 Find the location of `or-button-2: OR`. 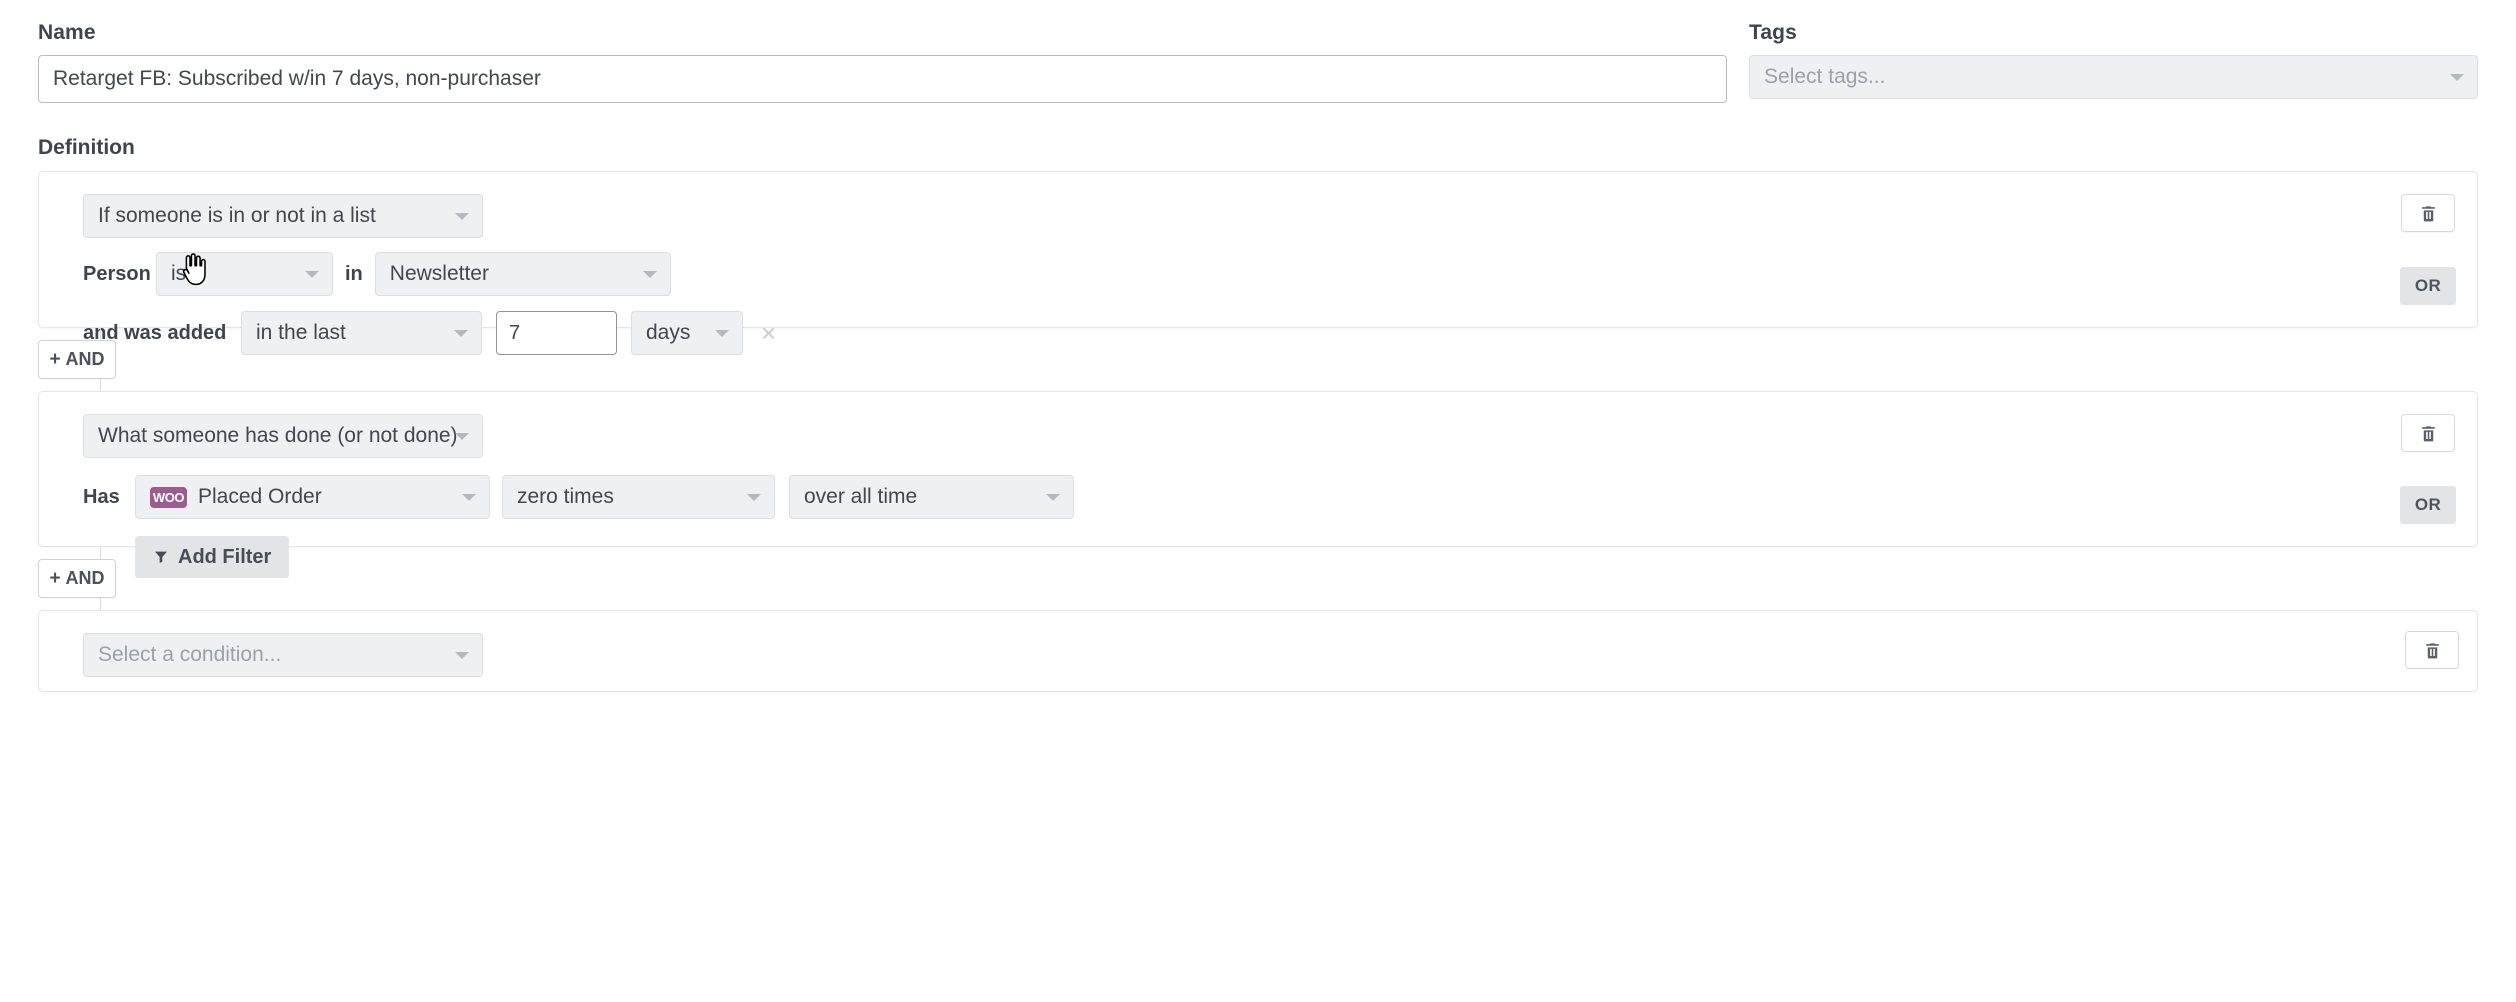

or-button-2: OR is located at coordinates (2428, 505).